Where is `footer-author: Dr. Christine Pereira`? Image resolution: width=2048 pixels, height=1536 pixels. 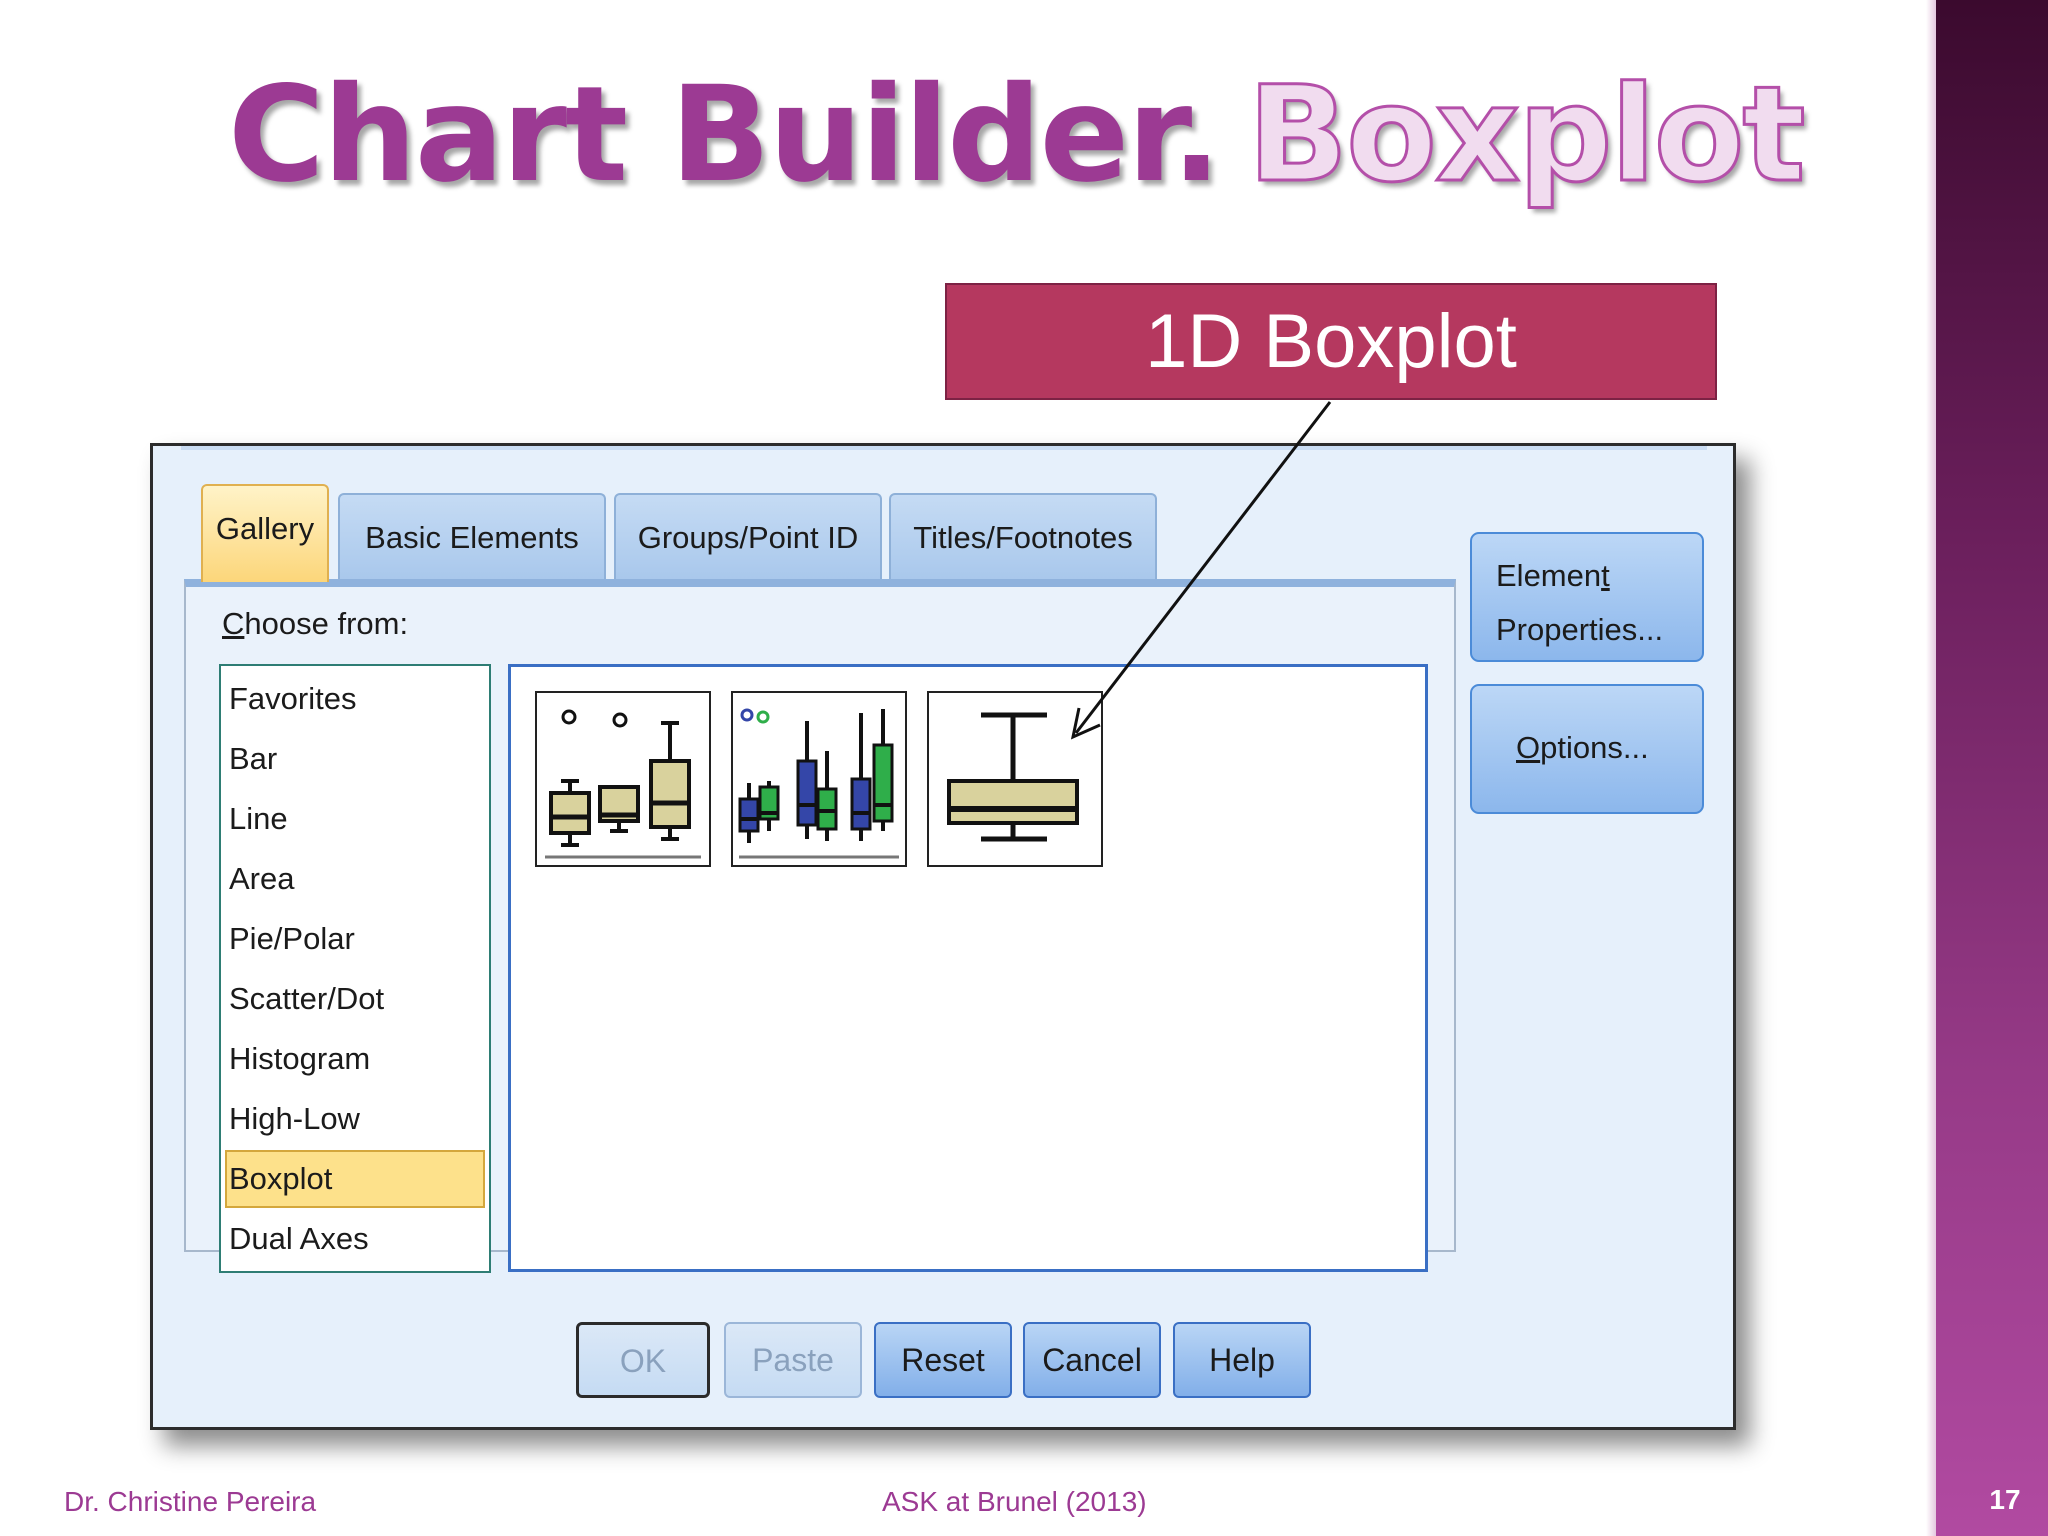 footer-author: Dr. Christine Pereira is located at coordinates (190, 1501).